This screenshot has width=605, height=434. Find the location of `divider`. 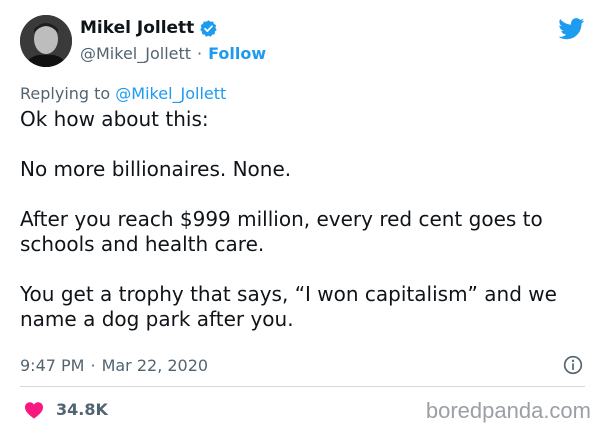

divider is located at coordinates (302, 386).